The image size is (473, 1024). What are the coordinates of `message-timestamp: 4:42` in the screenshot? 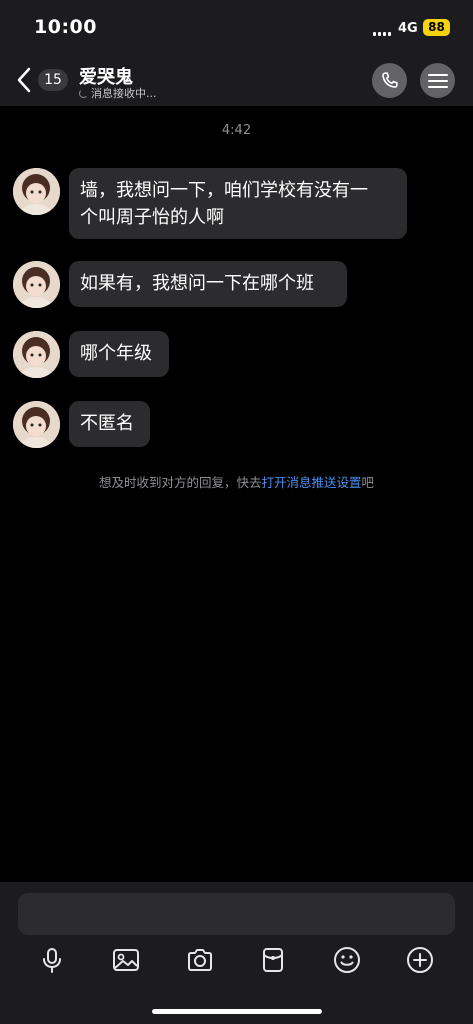 It's located at (236, 130).